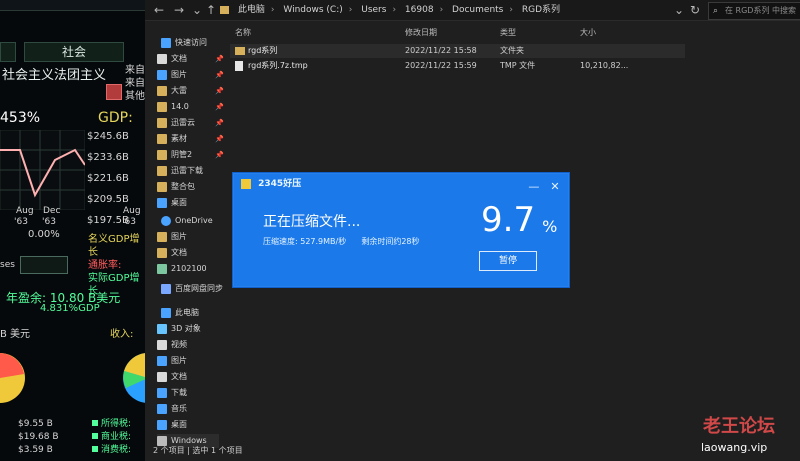 The image size is (800, 461). Describe the element at coordinates (198, 450) in the screenshot. I see `status-text: 2 个项目 | 选中 1 个项目` at that location.